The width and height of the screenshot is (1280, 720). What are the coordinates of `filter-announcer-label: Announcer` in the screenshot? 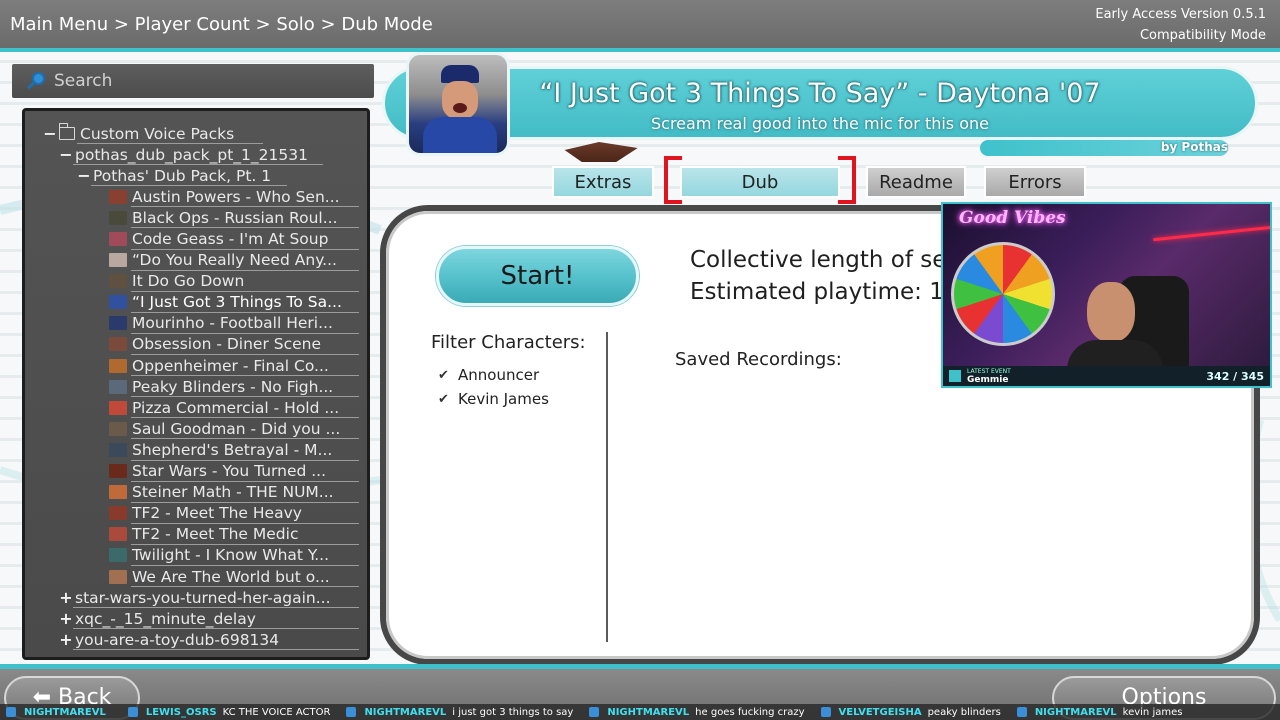 It's located at (499, 375).